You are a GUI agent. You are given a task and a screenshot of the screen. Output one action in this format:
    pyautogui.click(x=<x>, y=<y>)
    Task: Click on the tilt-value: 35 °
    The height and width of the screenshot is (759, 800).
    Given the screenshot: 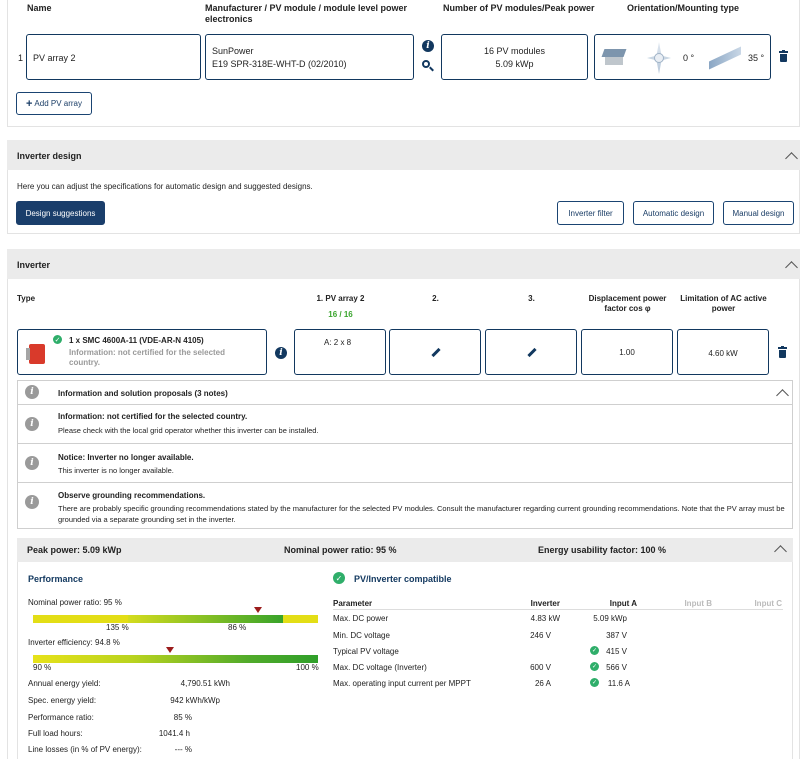 What is the action you would take?
    pyautogui.click(x=756, y=58)
    